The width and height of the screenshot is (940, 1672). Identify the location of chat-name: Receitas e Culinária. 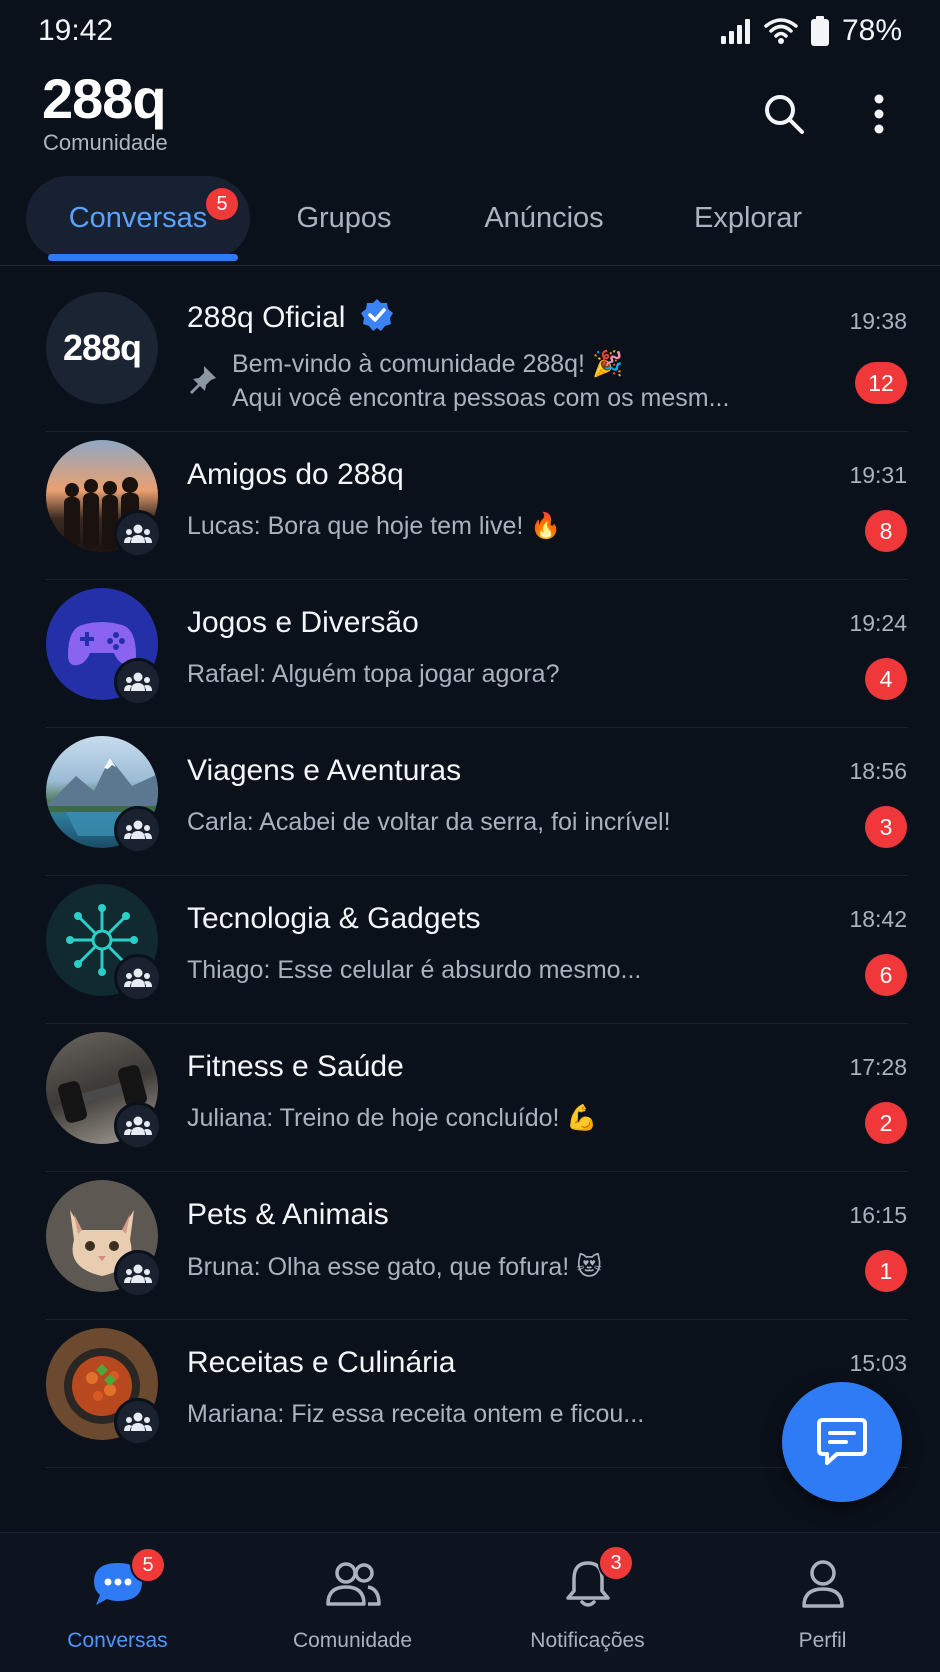
(321, 1362).